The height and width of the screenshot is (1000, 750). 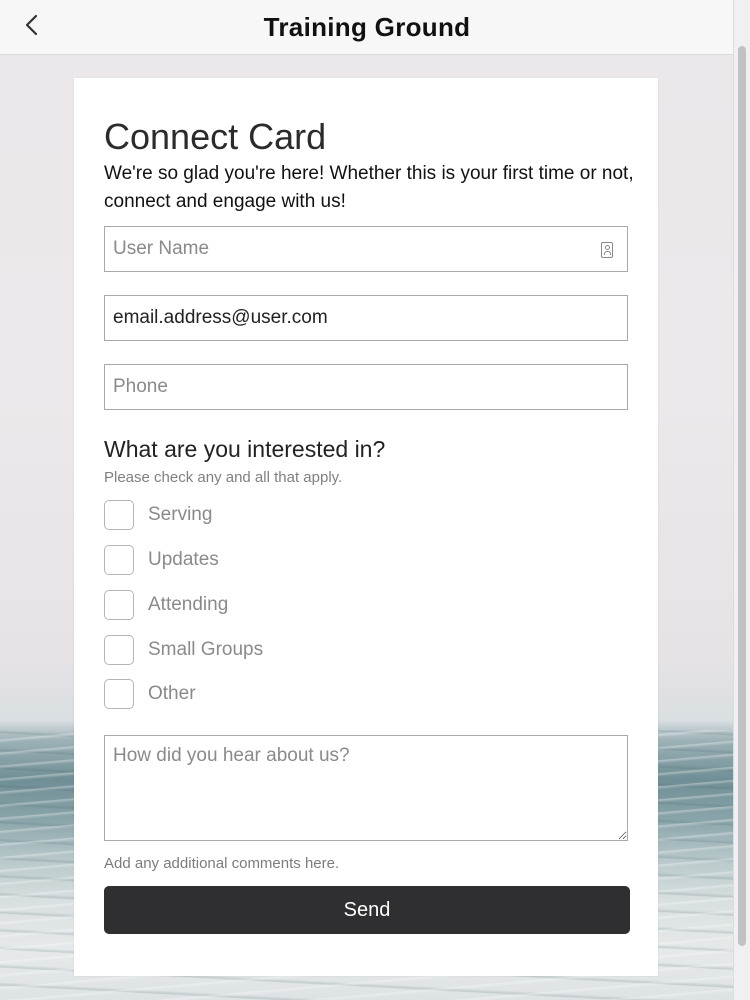 What do you see at coordinates (607, 250) in the screenshot?
I see `contact-card-icon` at bounding box center [607, 250].